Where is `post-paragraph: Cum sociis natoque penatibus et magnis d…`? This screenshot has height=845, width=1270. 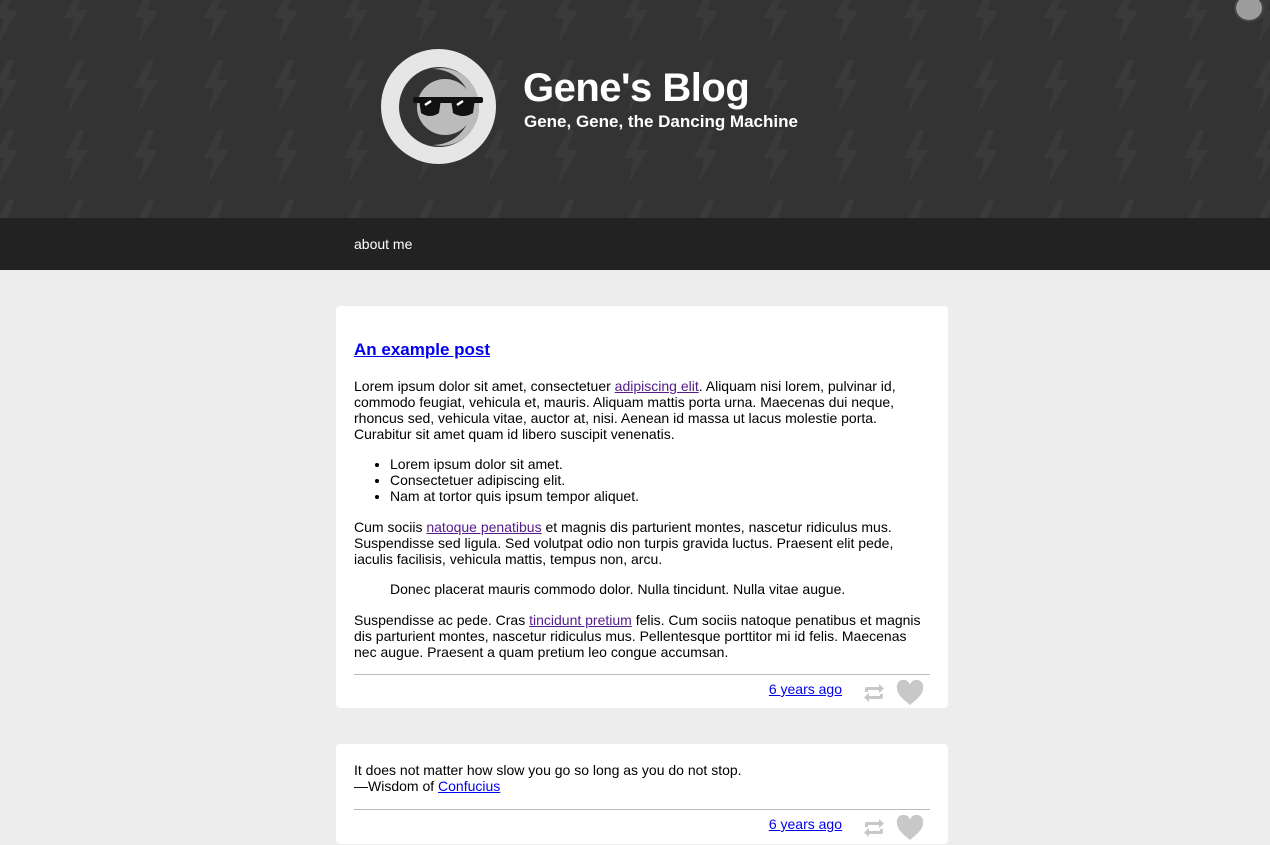 post-paragraph: Cum sociis natoque penatibus et magnis d… is located at coordinates (642, 543).